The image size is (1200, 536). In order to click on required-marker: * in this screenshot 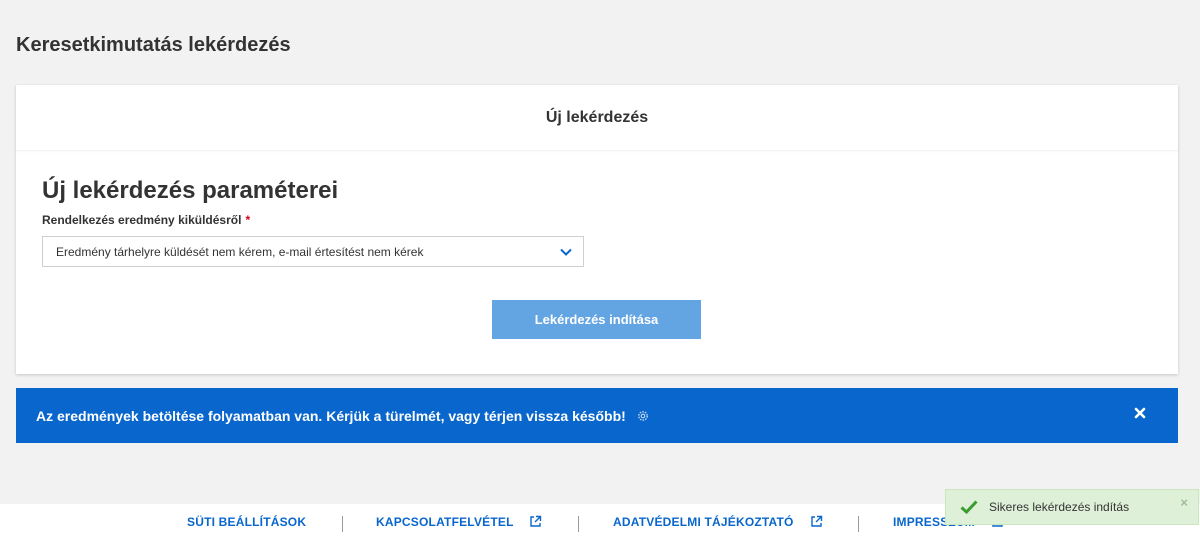, I will do `click(248, 220)`.